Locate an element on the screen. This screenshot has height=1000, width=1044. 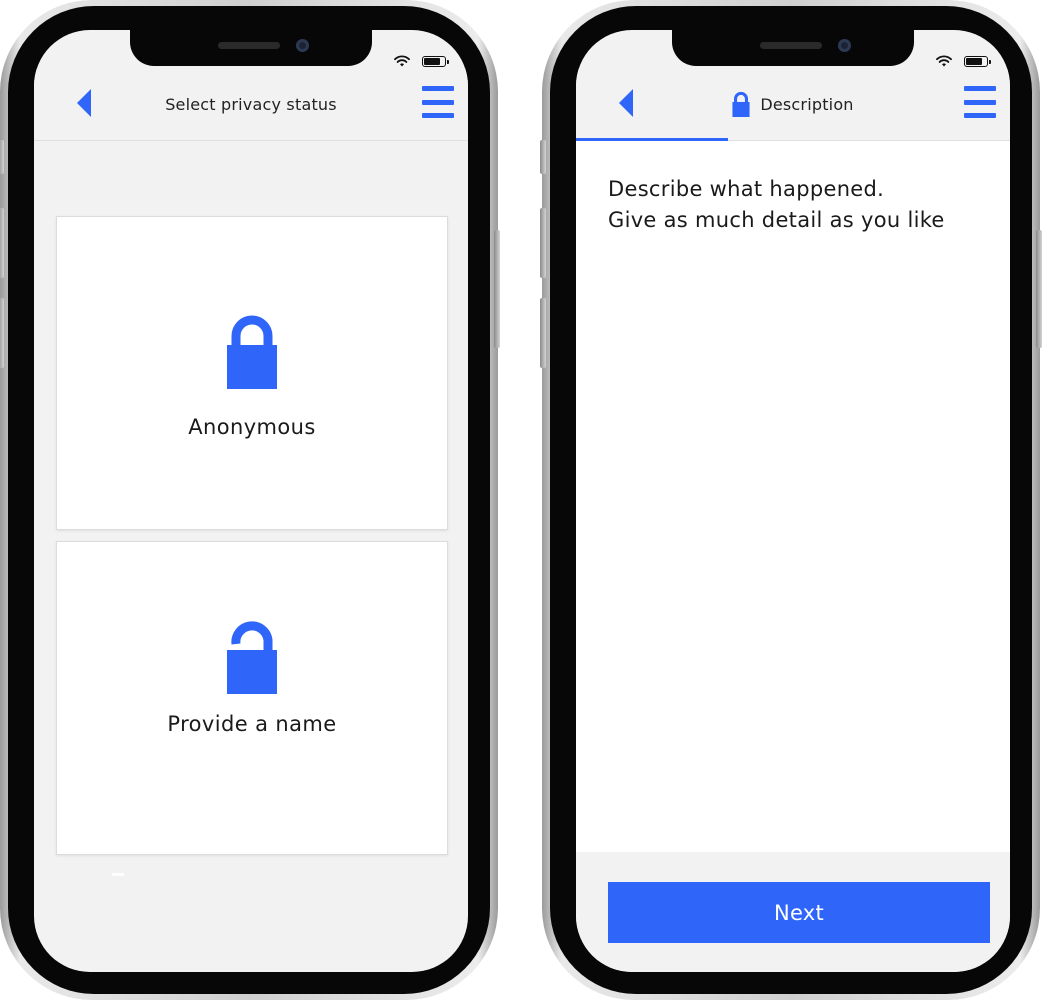
nav-bar: Description is located at coordinates (793, 104).